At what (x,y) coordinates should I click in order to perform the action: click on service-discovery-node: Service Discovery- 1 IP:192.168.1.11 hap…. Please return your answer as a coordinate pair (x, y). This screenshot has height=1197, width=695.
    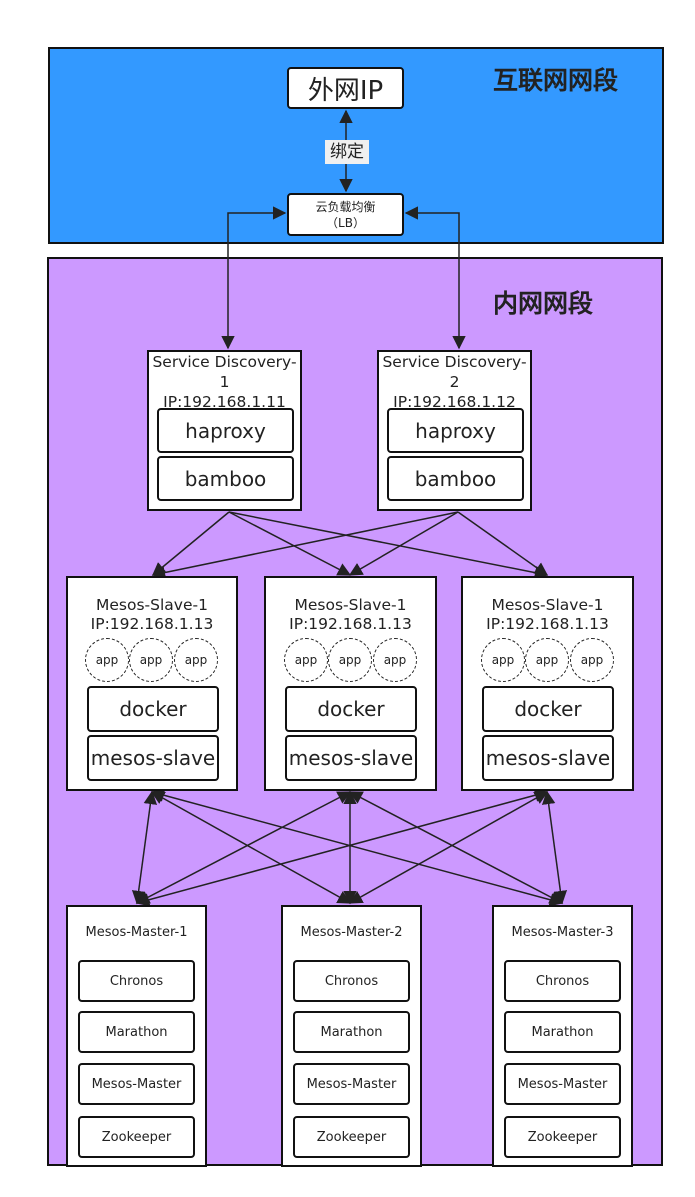
    Looking at the image, I should click on (224, 430).